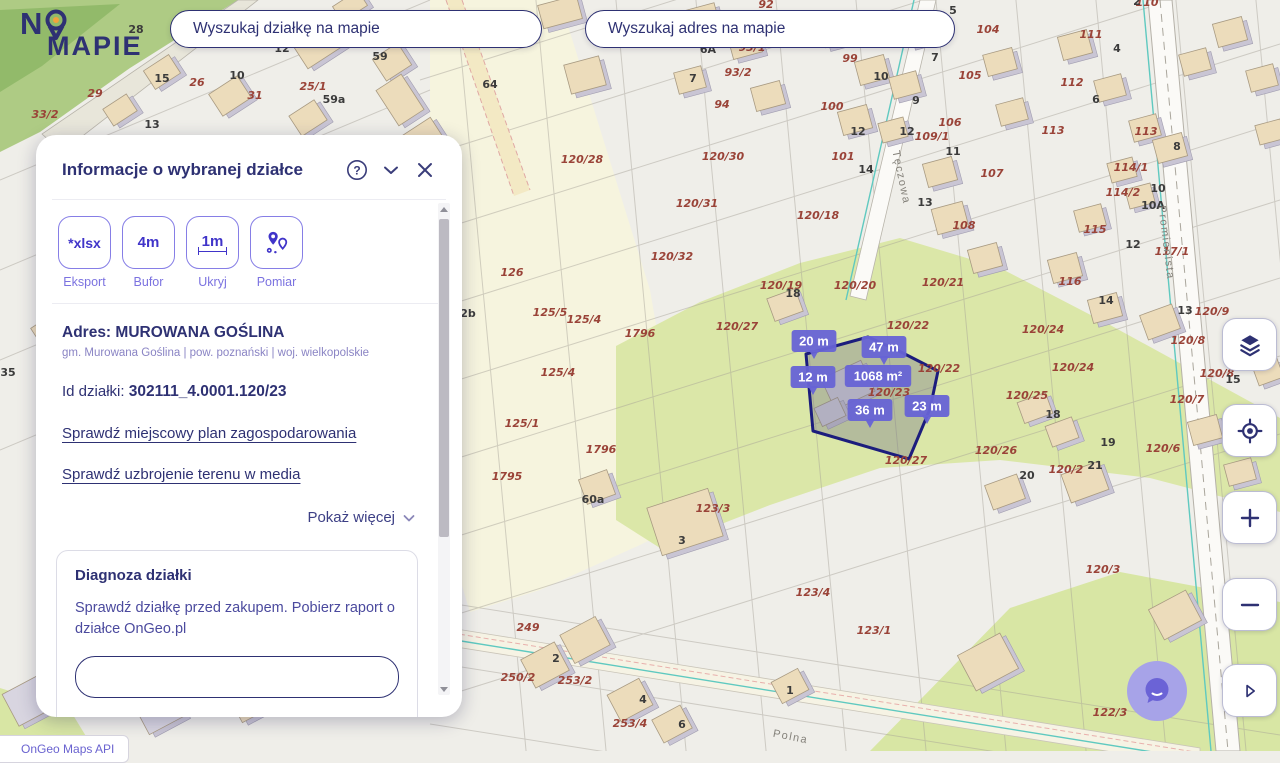  Describe the element at coordinates (818, 215) in the screenshot. I see `parcel-number-label: 120/18` at that location.